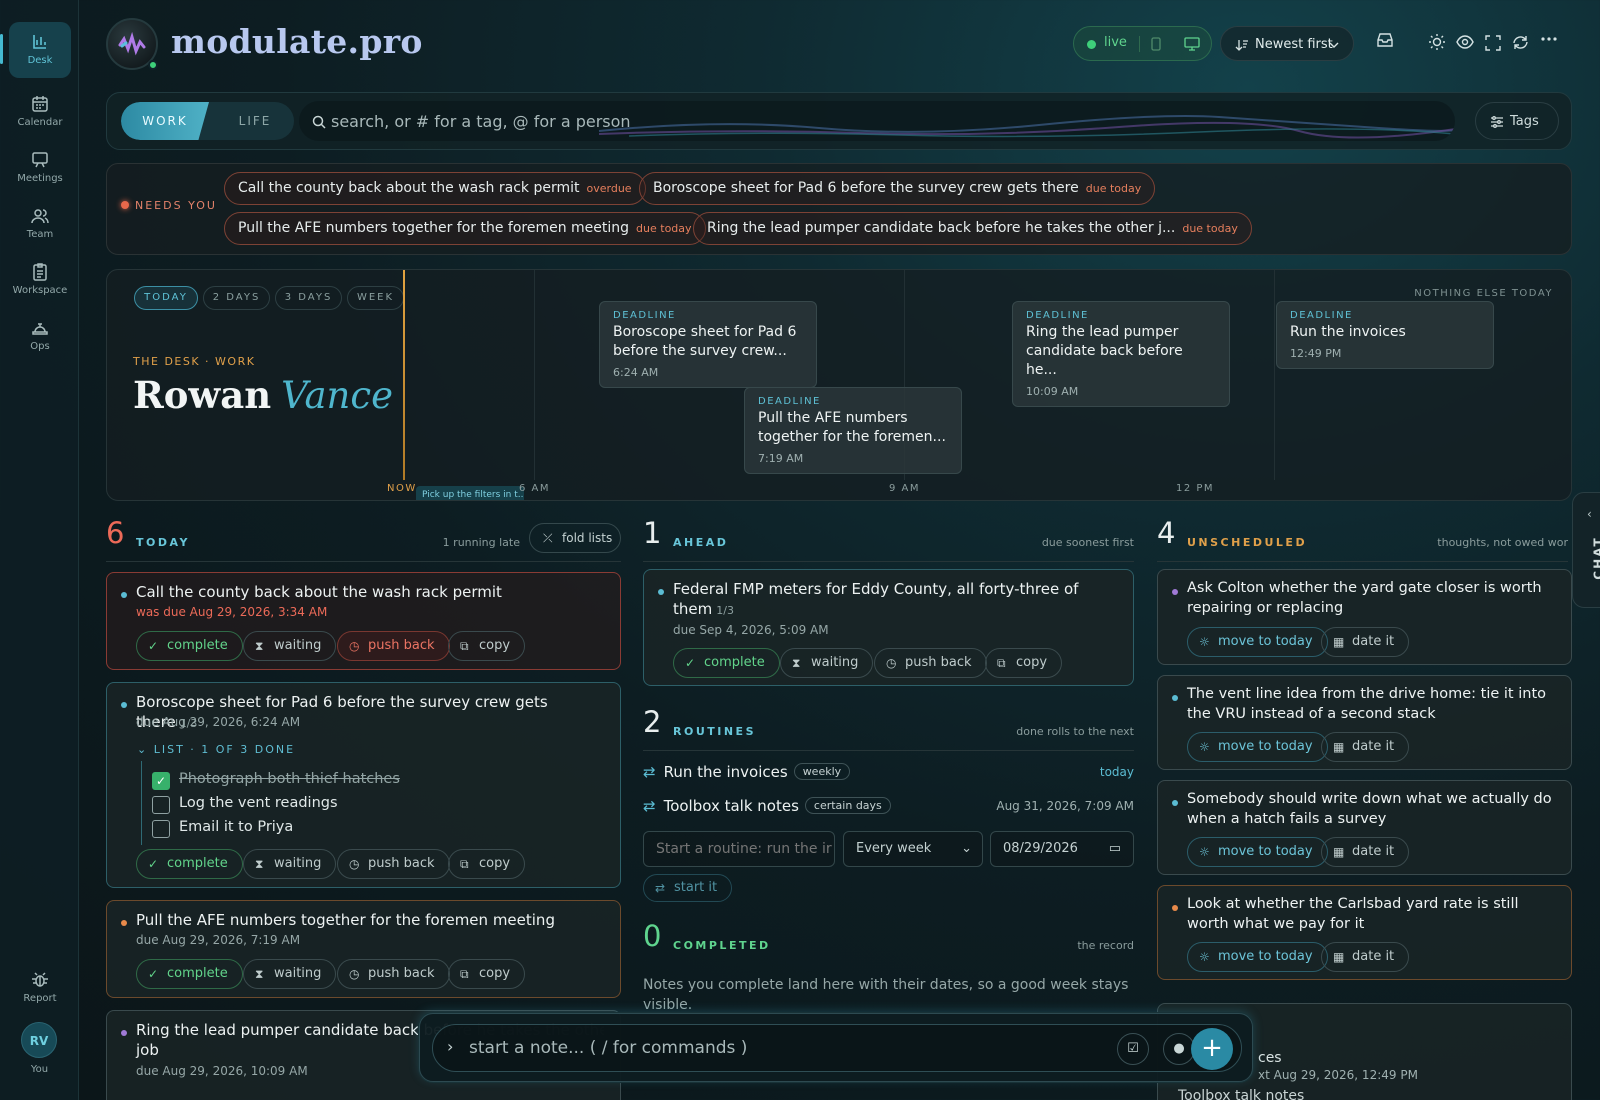  Describe the element at coordinates (1385, 335) in the screenshot. I see `timeline-event: DEADLINE Run the invoices 12:49 PM` at that location.